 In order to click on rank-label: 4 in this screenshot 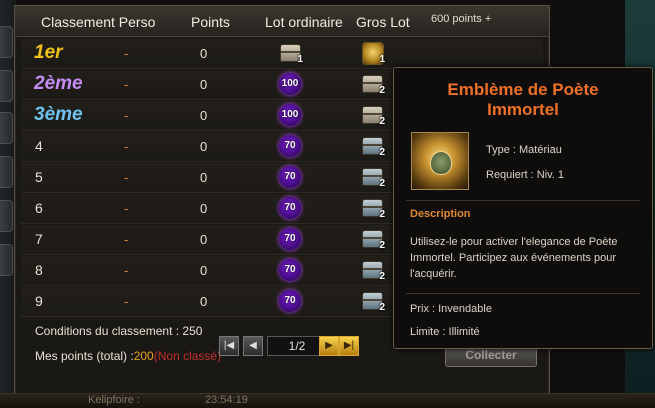, I will do `click(39, 146)`.